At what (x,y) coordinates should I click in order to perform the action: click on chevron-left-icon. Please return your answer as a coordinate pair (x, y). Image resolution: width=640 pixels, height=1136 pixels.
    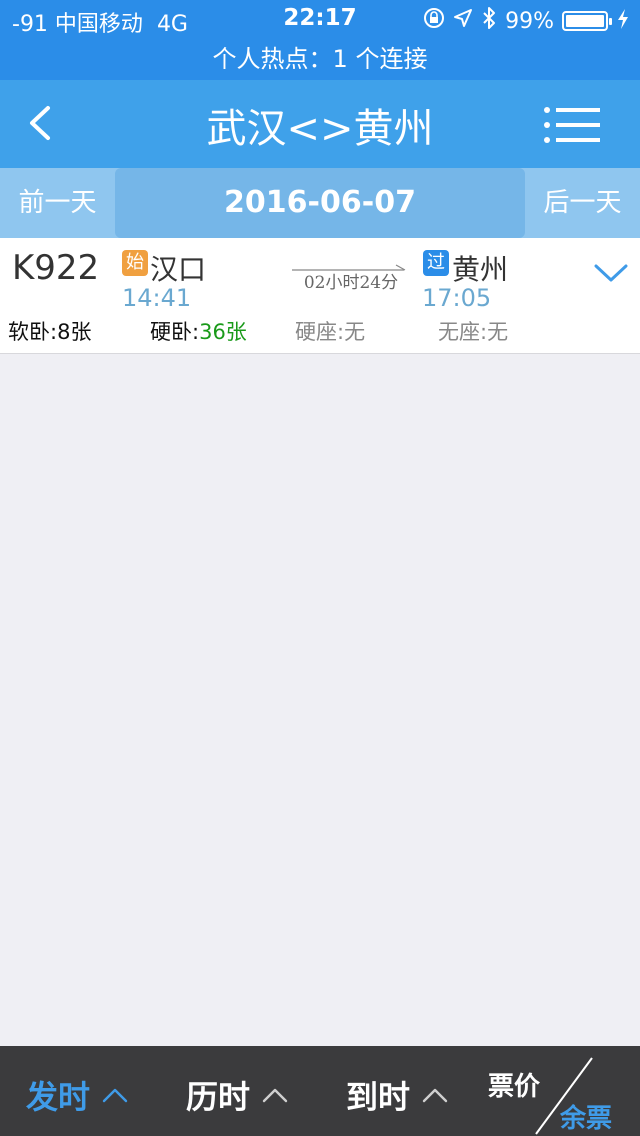
    Looking at the image, I should click on (40, 123).